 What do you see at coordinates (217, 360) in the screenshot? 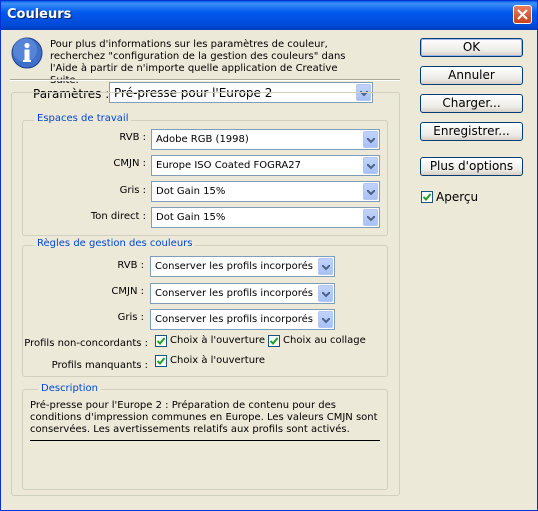
I see `missing-open-label: Choix à l'ouverture` at bounding box center [217, 360].